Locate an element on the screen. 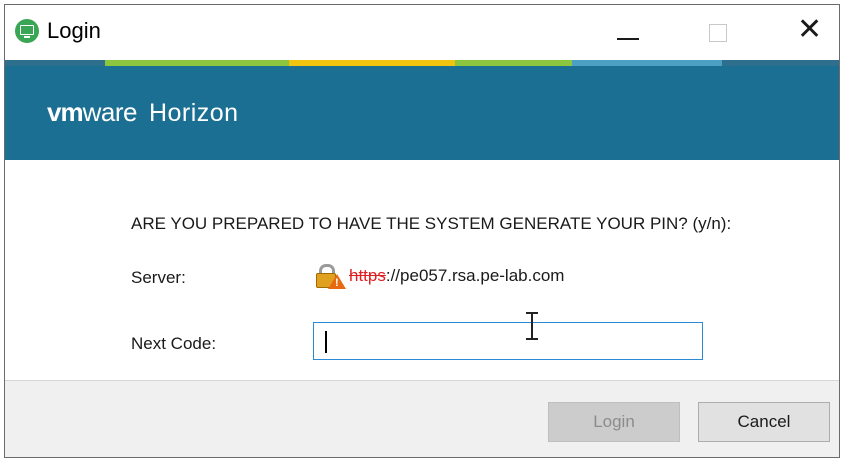 The height and width of the screenshot is (462, 844). cancel-button: Cancel is located at coordinates (764, 422).